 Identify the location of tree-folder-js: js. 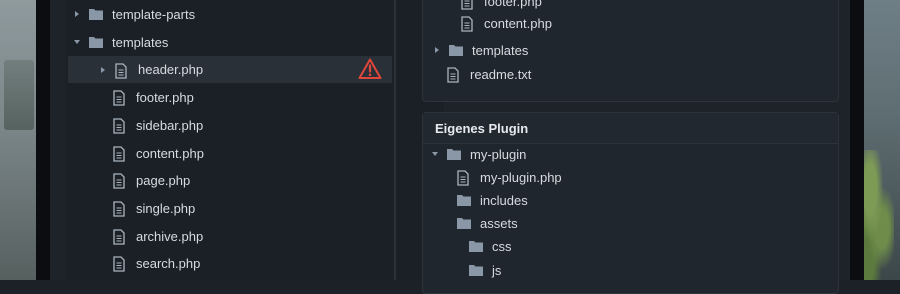
(618, 270).